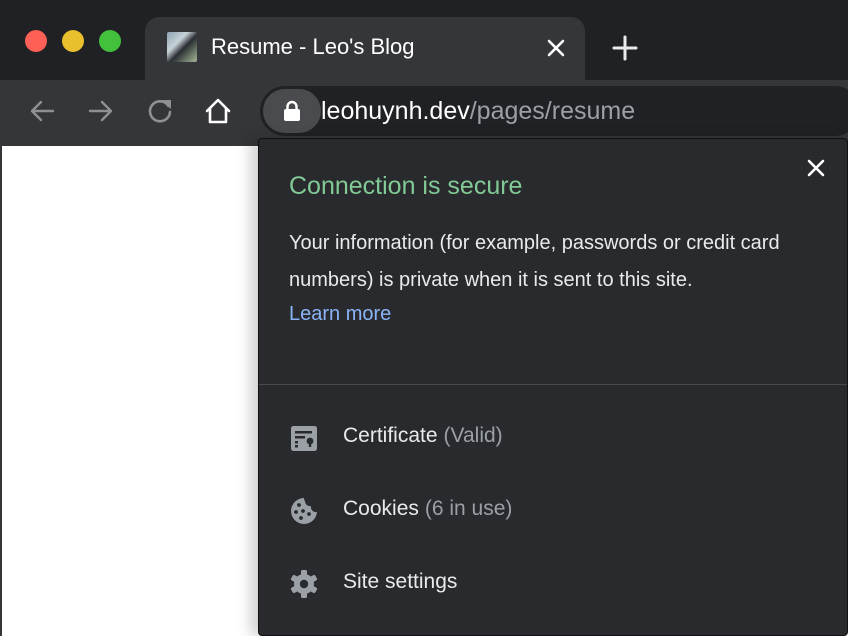  Describe the element at coordinates (390, 435) in the screenshot. I see `menu-item-label: Certificate` at that location.